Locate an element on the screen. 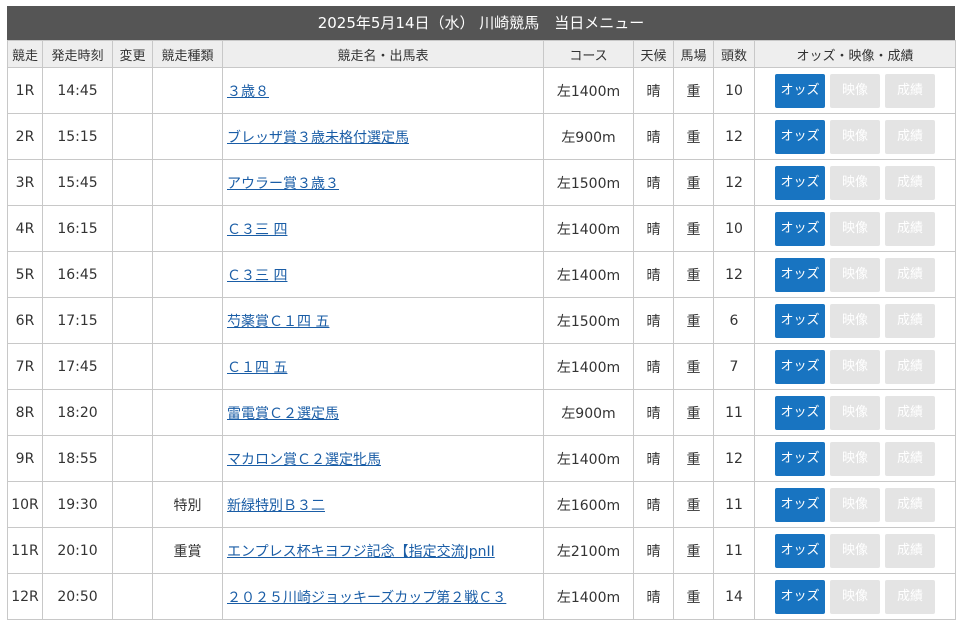  race-name-cell: 雷電賞Ｃ２選定馬 is located at coordinates (383, 412).